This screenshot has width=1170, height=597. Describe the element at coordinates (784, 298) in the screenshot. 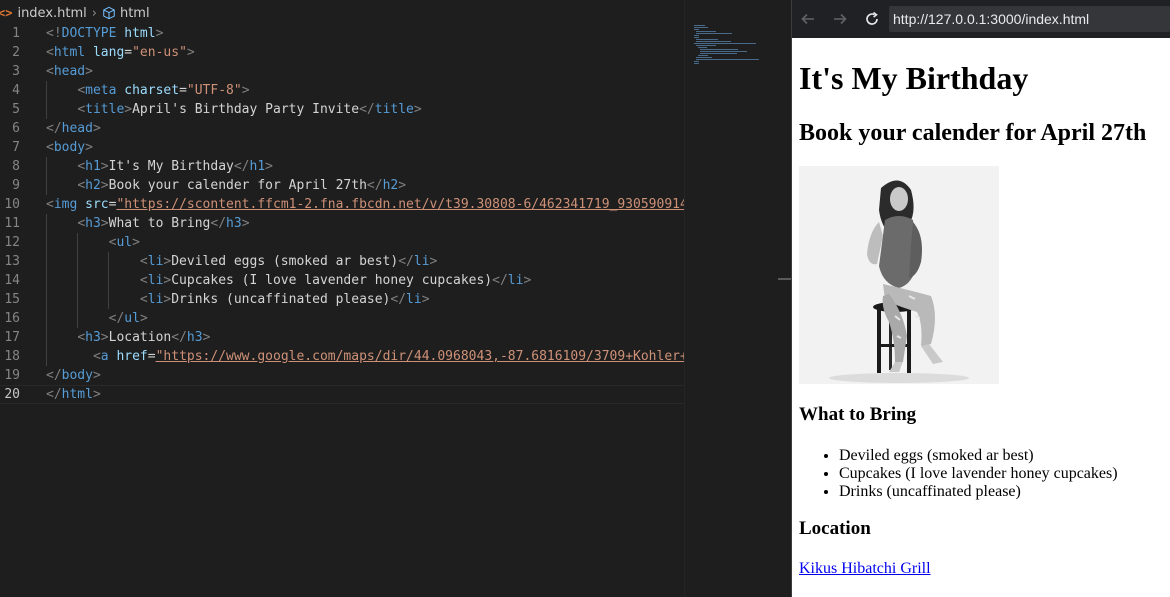

I see `vertical-scrollbar` at that location.